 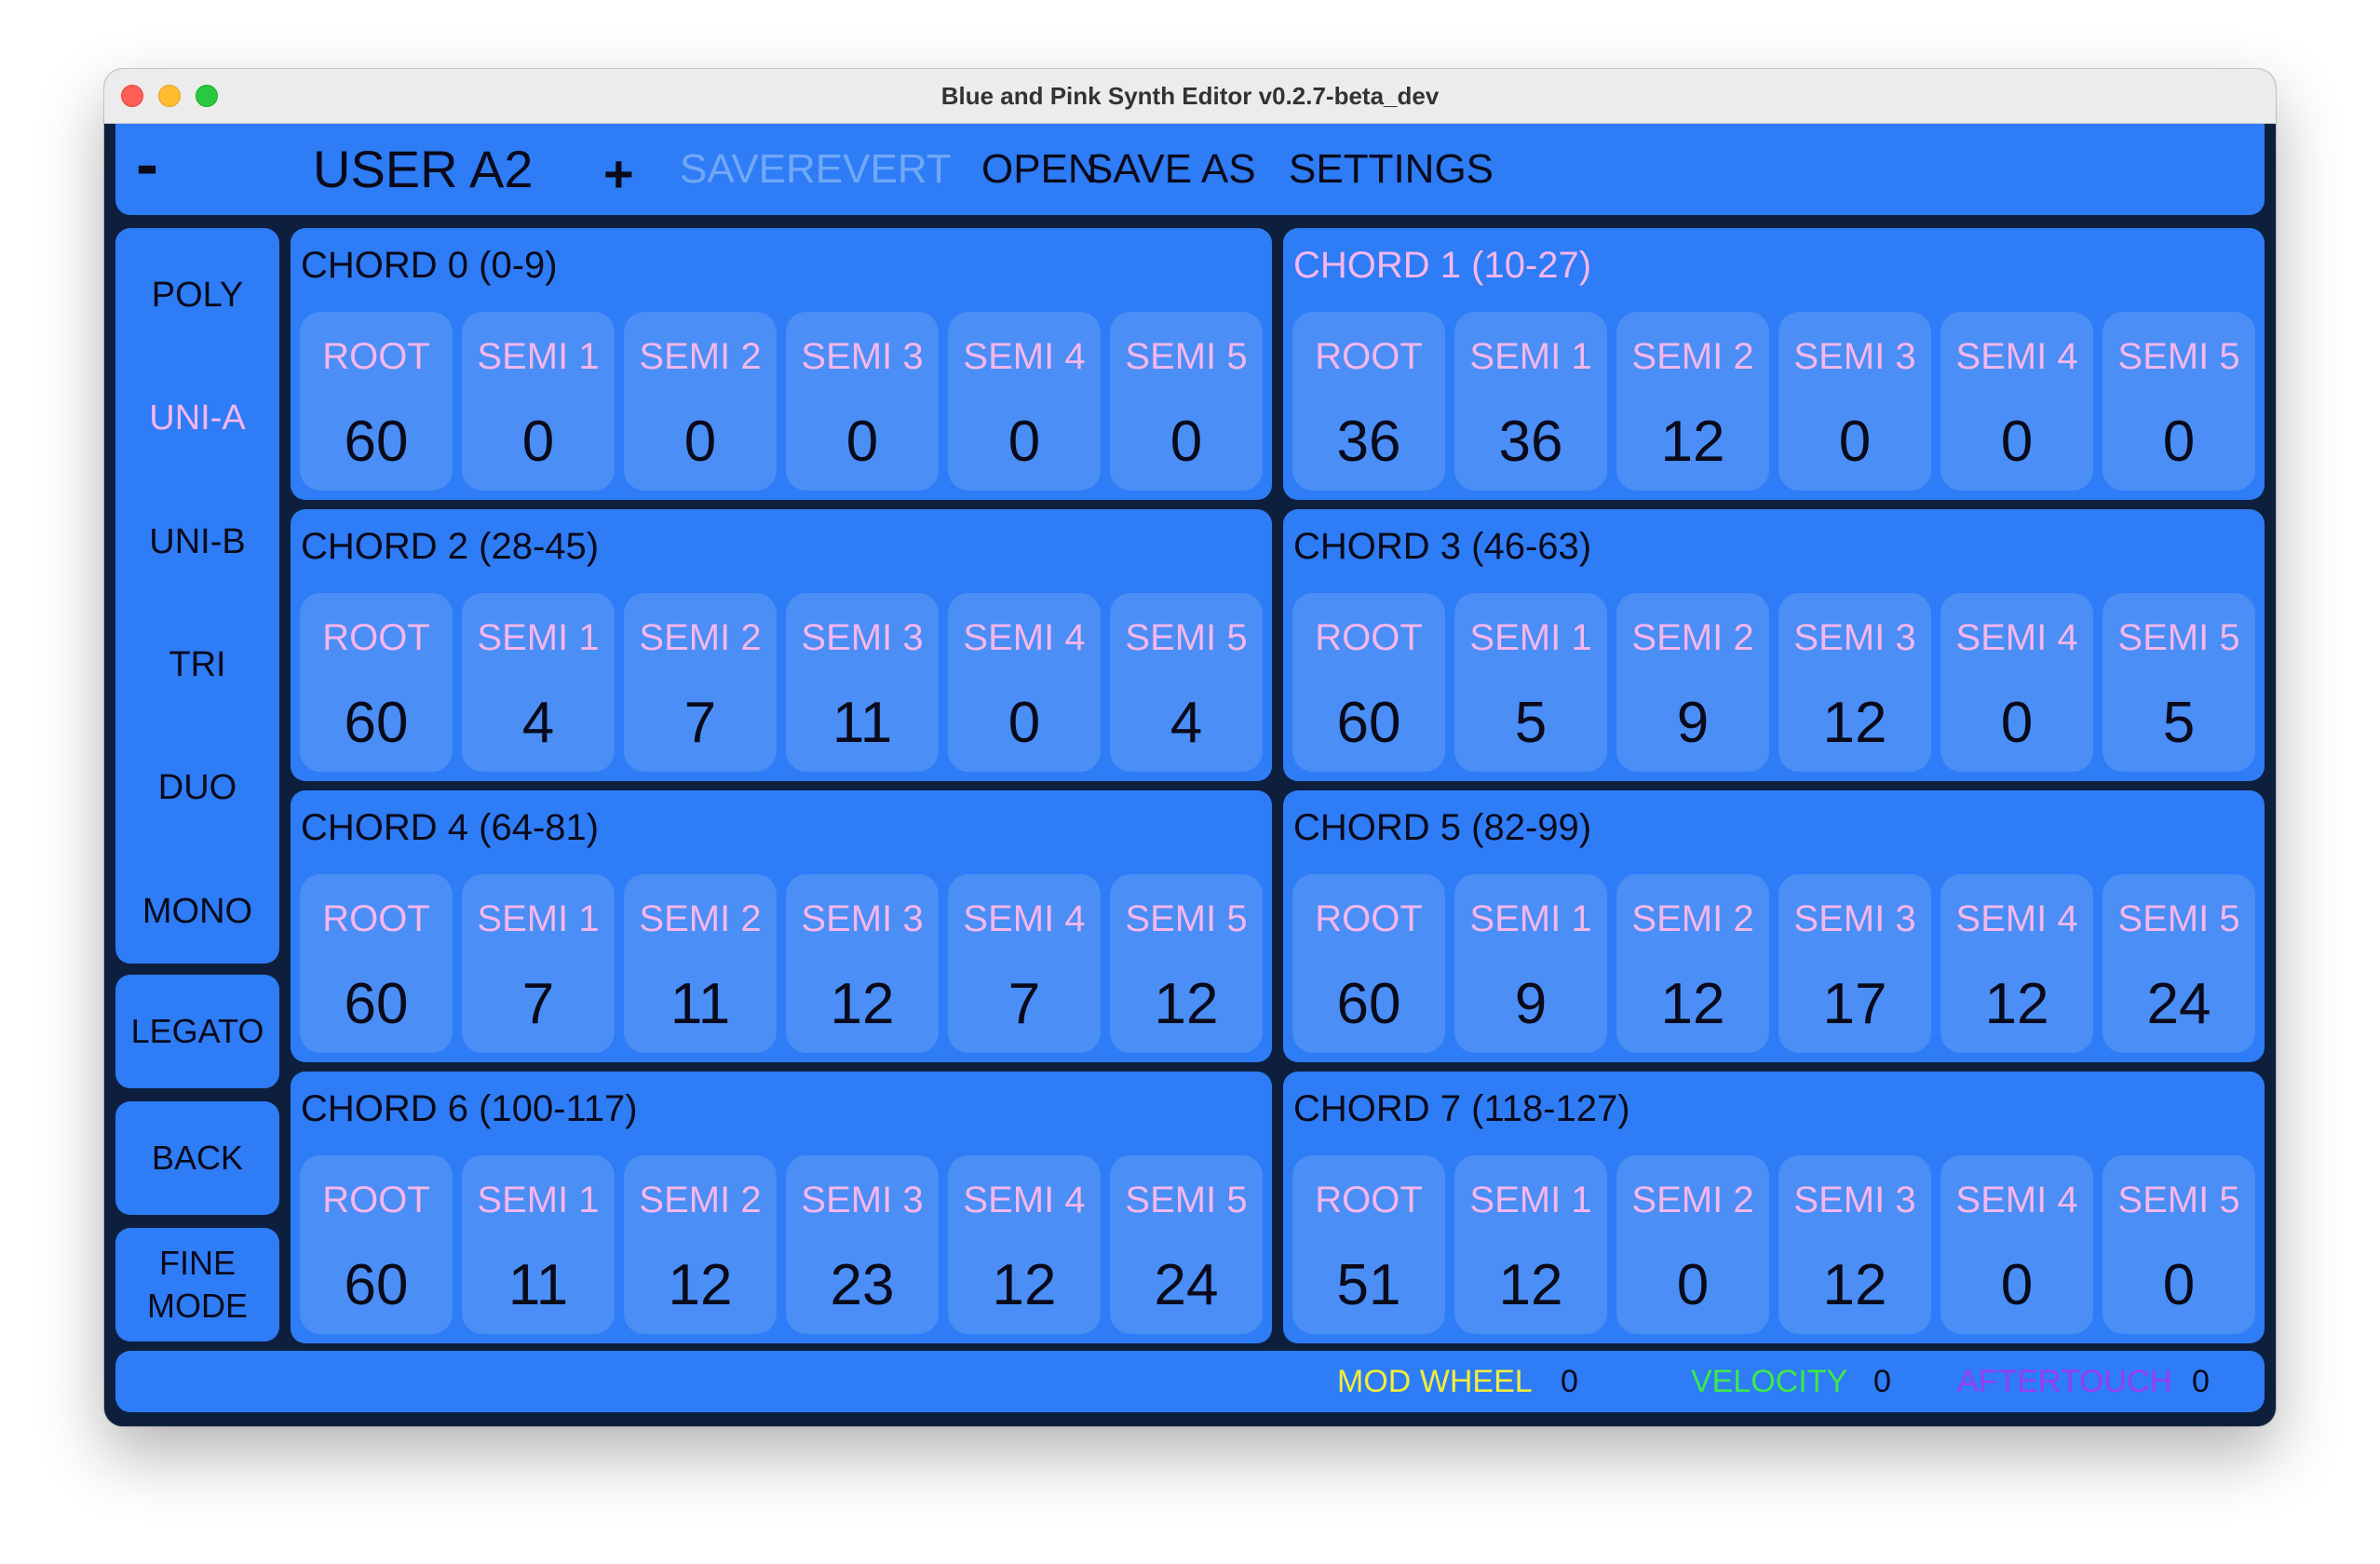 What do you see at coordinates (1692, 683) in the screenshot?
I see `chord-3-semi-2-slot: SEMI 2 9` at bounding box center [1692, 683].